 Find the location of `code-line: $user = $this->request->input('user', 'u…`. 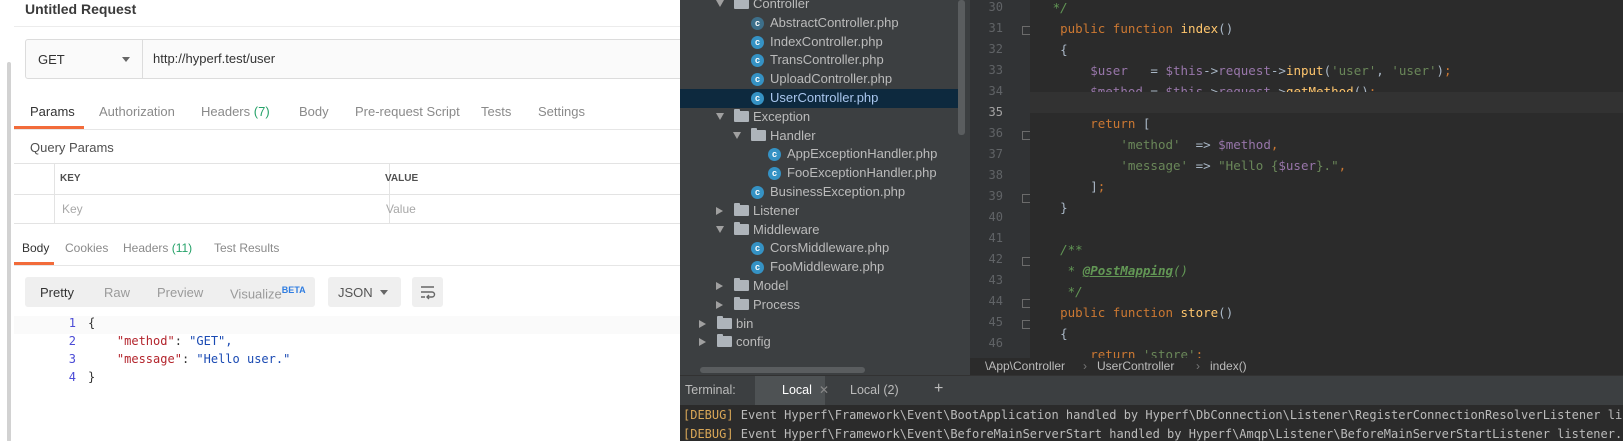

code-line: $user = $this->request->input('user', 'u… is located at coordinates (1271, 70).